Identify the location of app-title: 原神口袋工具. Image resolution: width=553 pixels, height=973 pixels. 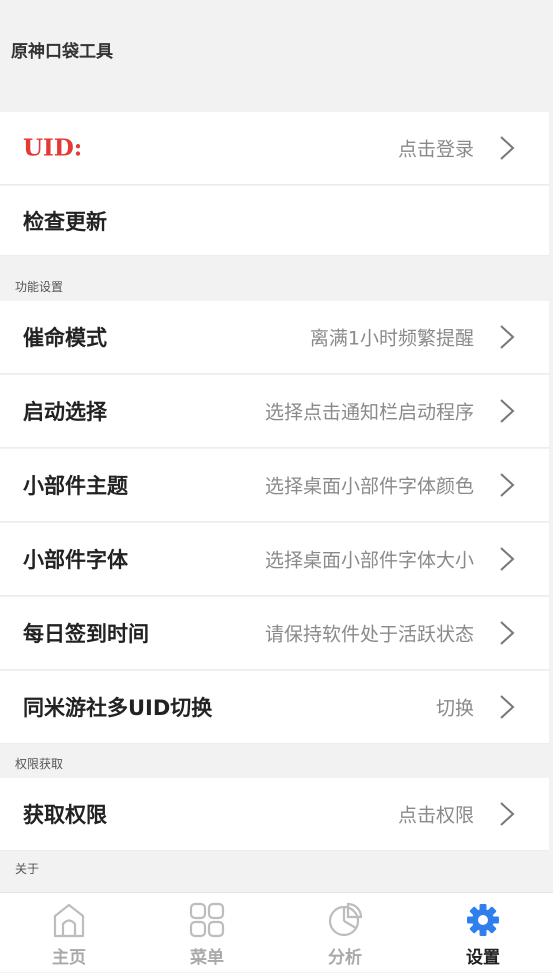
(62, 52).